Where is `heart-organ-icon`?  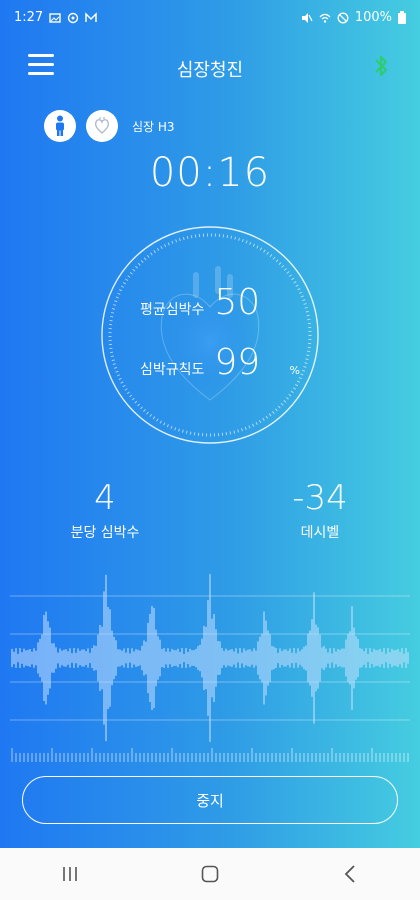
heart-organ-icon is located at coordinates (102, 126).